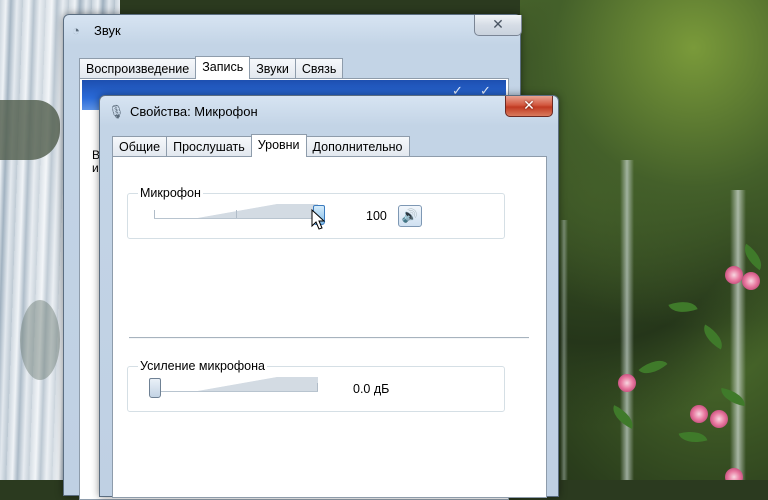  What do you see at coordinates (529, 106) in the screenshot?
I see `mic-close-button: ✕` at bounding box center [529, 106].